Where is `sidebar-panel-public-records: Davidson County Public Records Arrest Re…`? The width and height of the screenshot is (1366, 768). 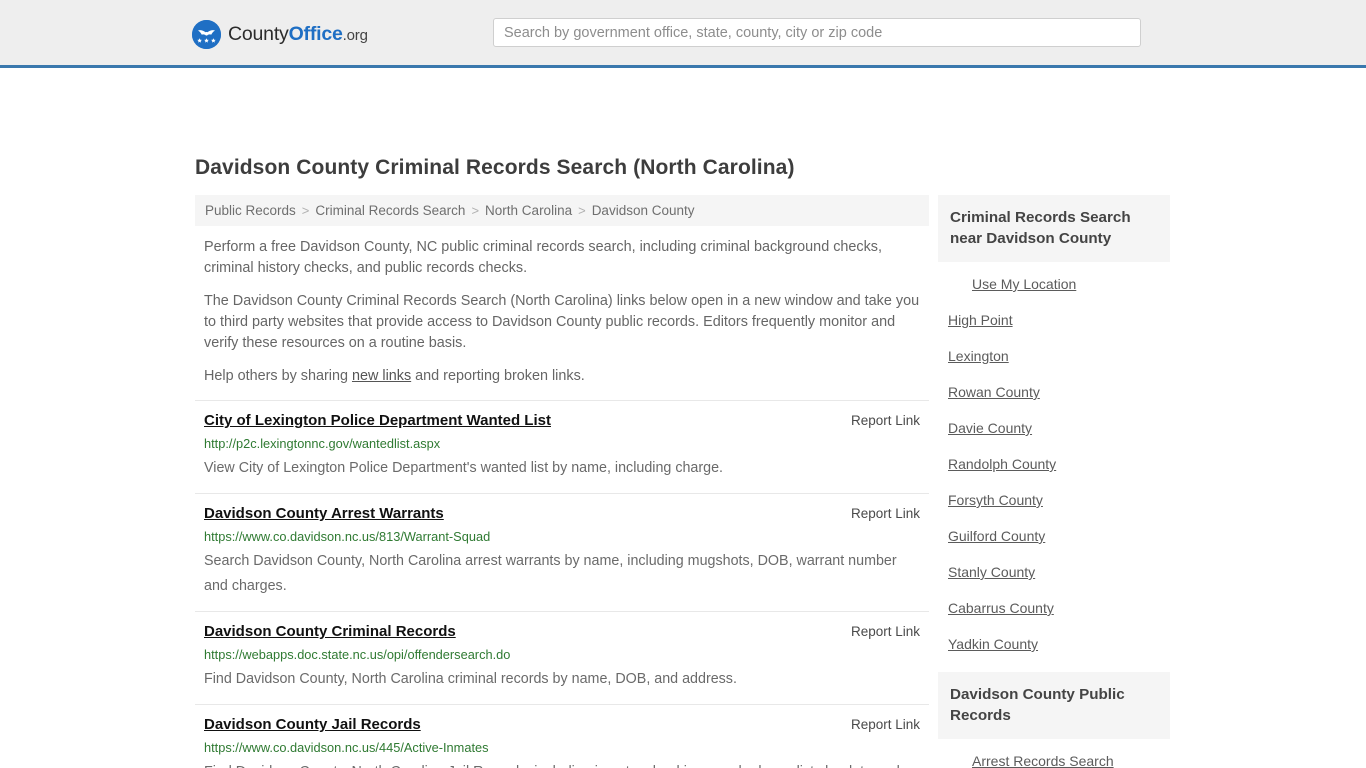 sidebar-panel-public-records: Davidson County Public Records Arrest Re… is located at coordinates (1054, 720).